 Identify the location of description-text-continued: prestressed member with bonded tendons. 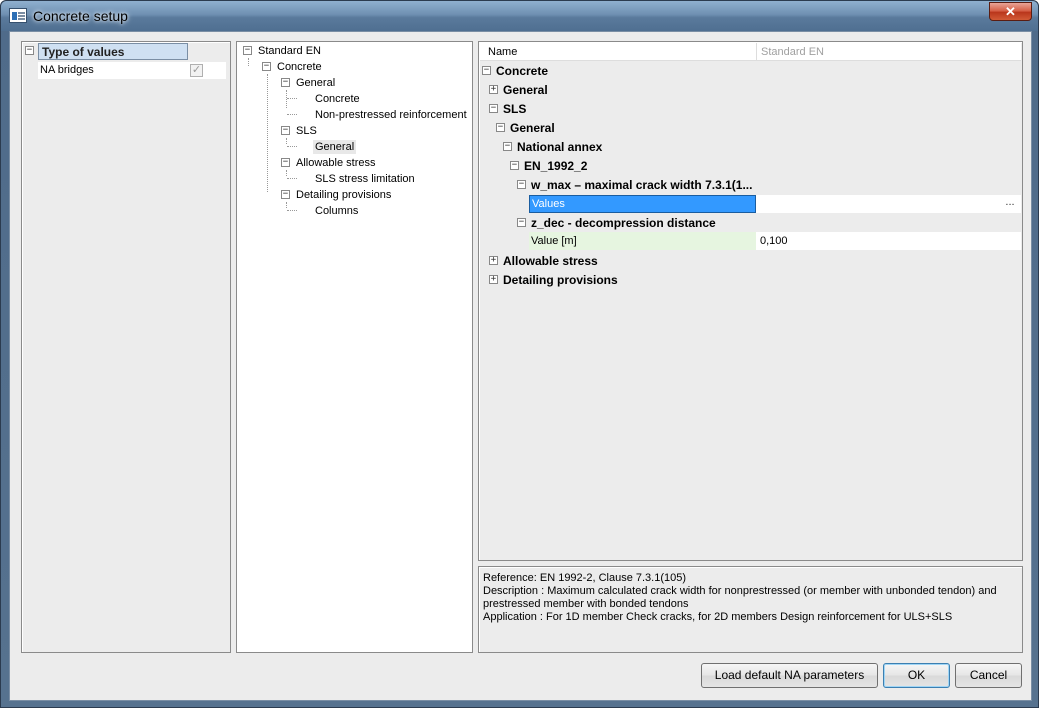
(586, 604).